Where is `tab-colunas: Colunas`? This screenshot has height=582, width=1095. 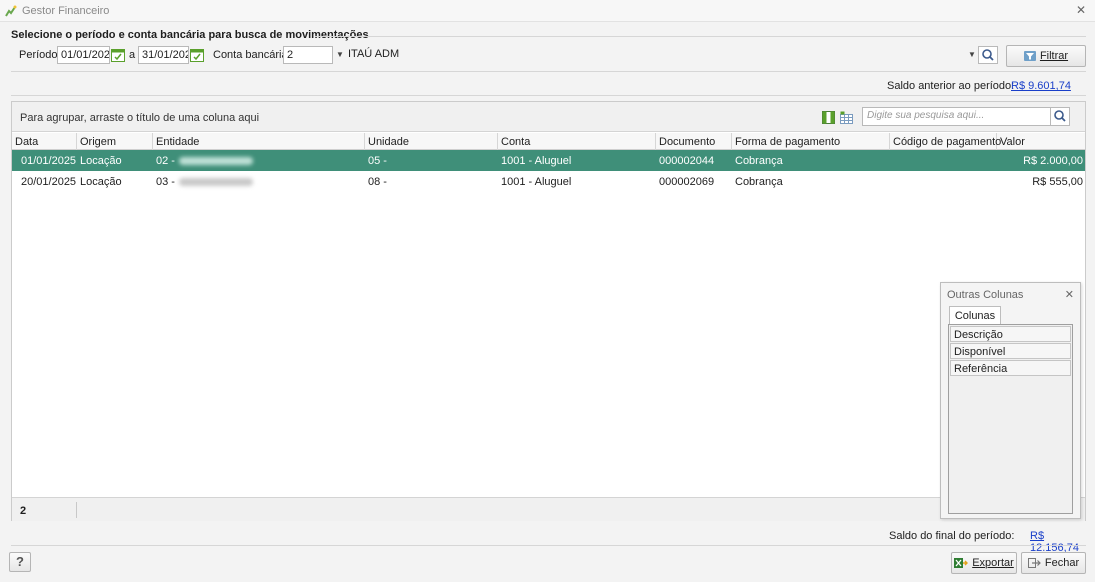 tab-colunas: Colunas is located at coordinates (975, 315).